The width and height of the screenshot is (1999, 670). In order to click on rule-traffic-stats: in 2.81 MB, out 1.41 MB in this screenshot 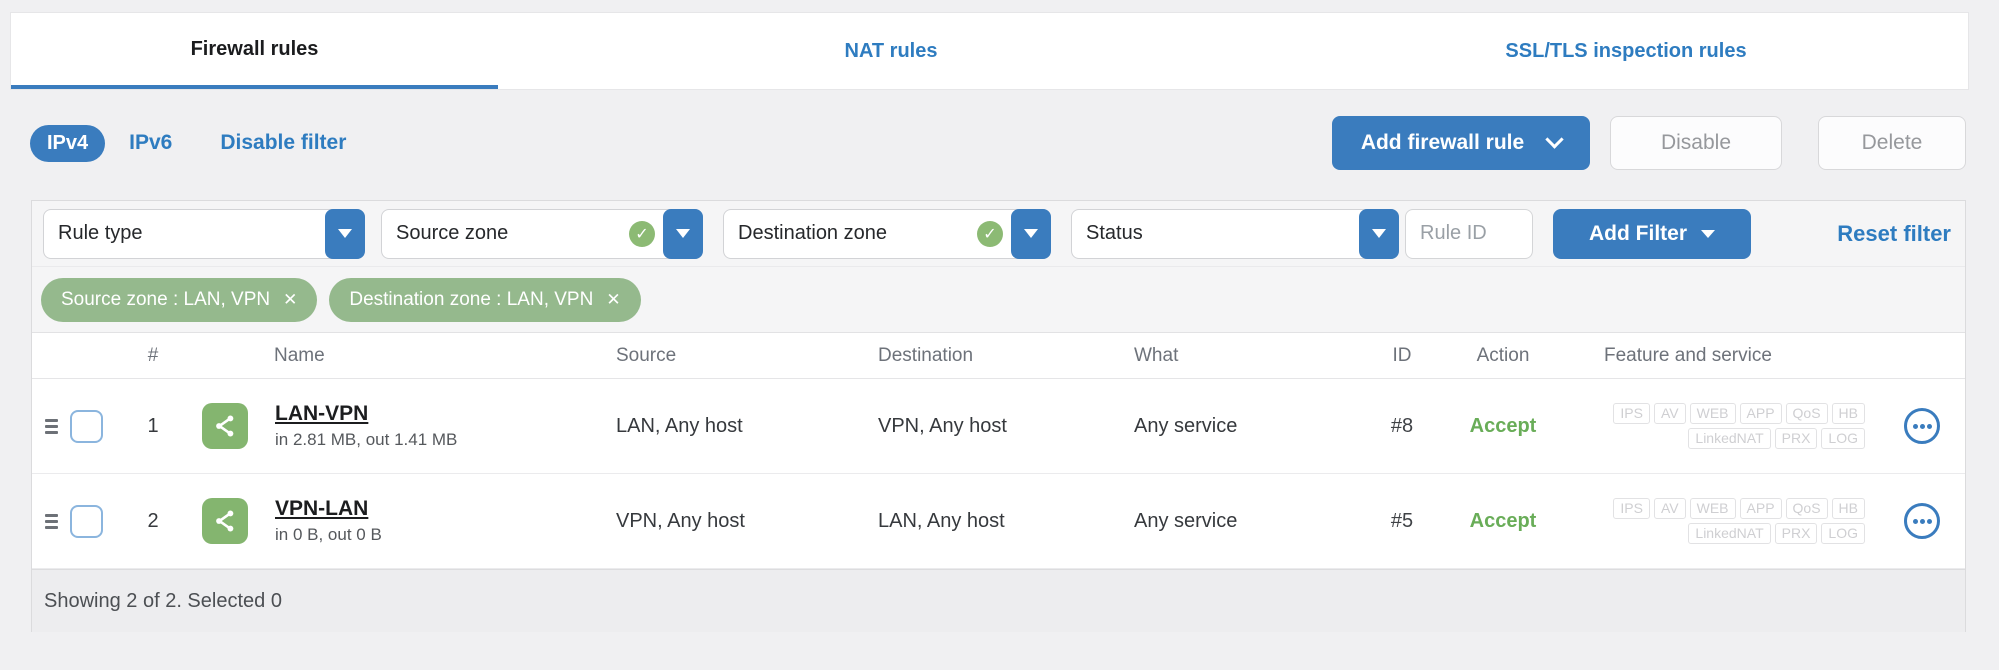, I will do `click(366, 439)`.